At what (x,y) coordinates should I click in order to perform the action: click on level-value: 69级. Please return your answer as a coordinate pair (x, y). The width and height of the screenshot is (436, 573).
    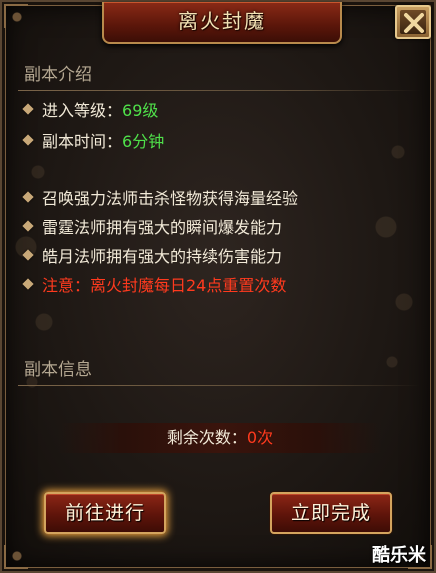
    Looking at the image, I should click on (140, 110).